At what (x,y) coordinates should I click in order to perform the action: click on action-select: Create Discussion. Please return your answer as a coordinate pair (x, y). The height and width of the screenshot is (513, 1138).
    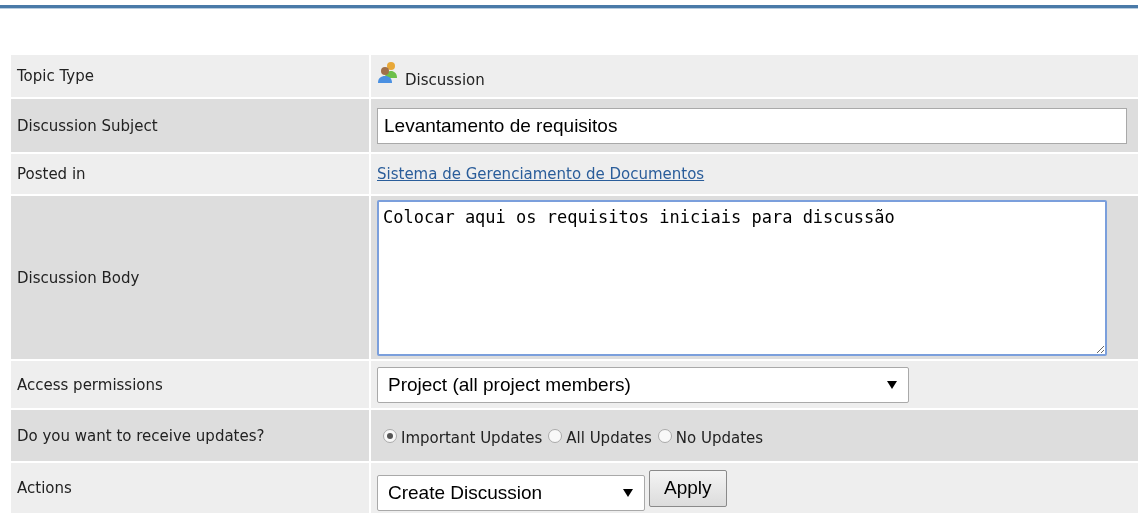
    Looking at the image, I should click on (511, 493).